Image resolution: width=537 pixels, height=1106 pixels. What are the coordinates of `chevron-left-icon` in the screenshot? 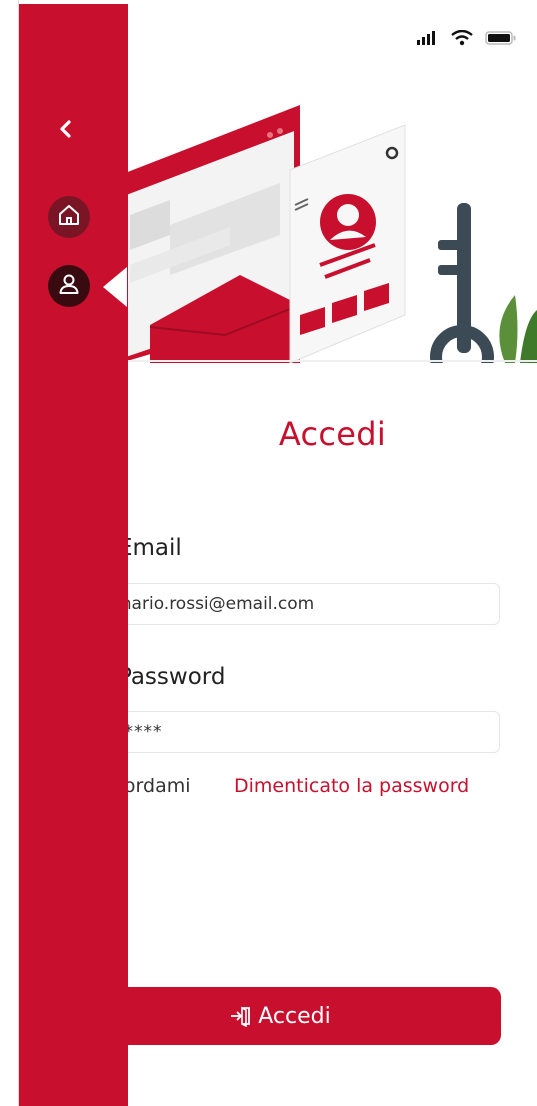 It's located at (66, 129).